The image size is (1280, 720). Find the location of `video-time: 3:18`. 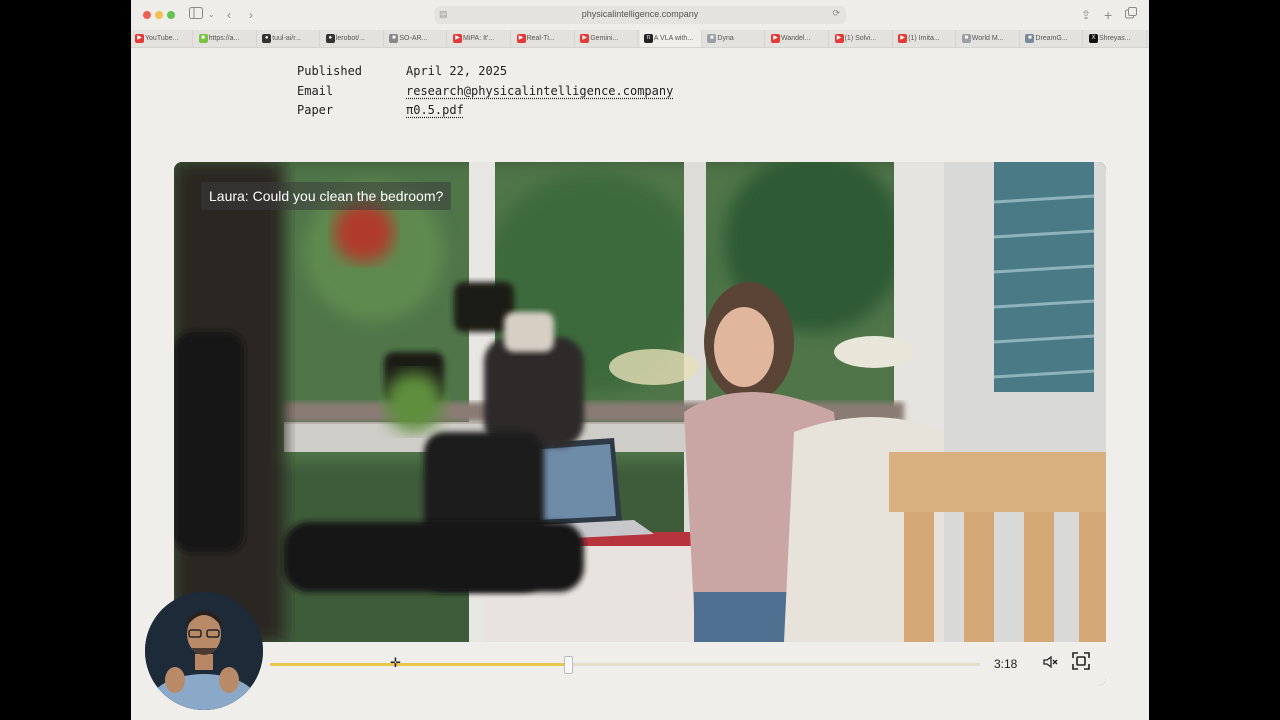

video-time: 3:18 is located at coordinates (1006, 664).